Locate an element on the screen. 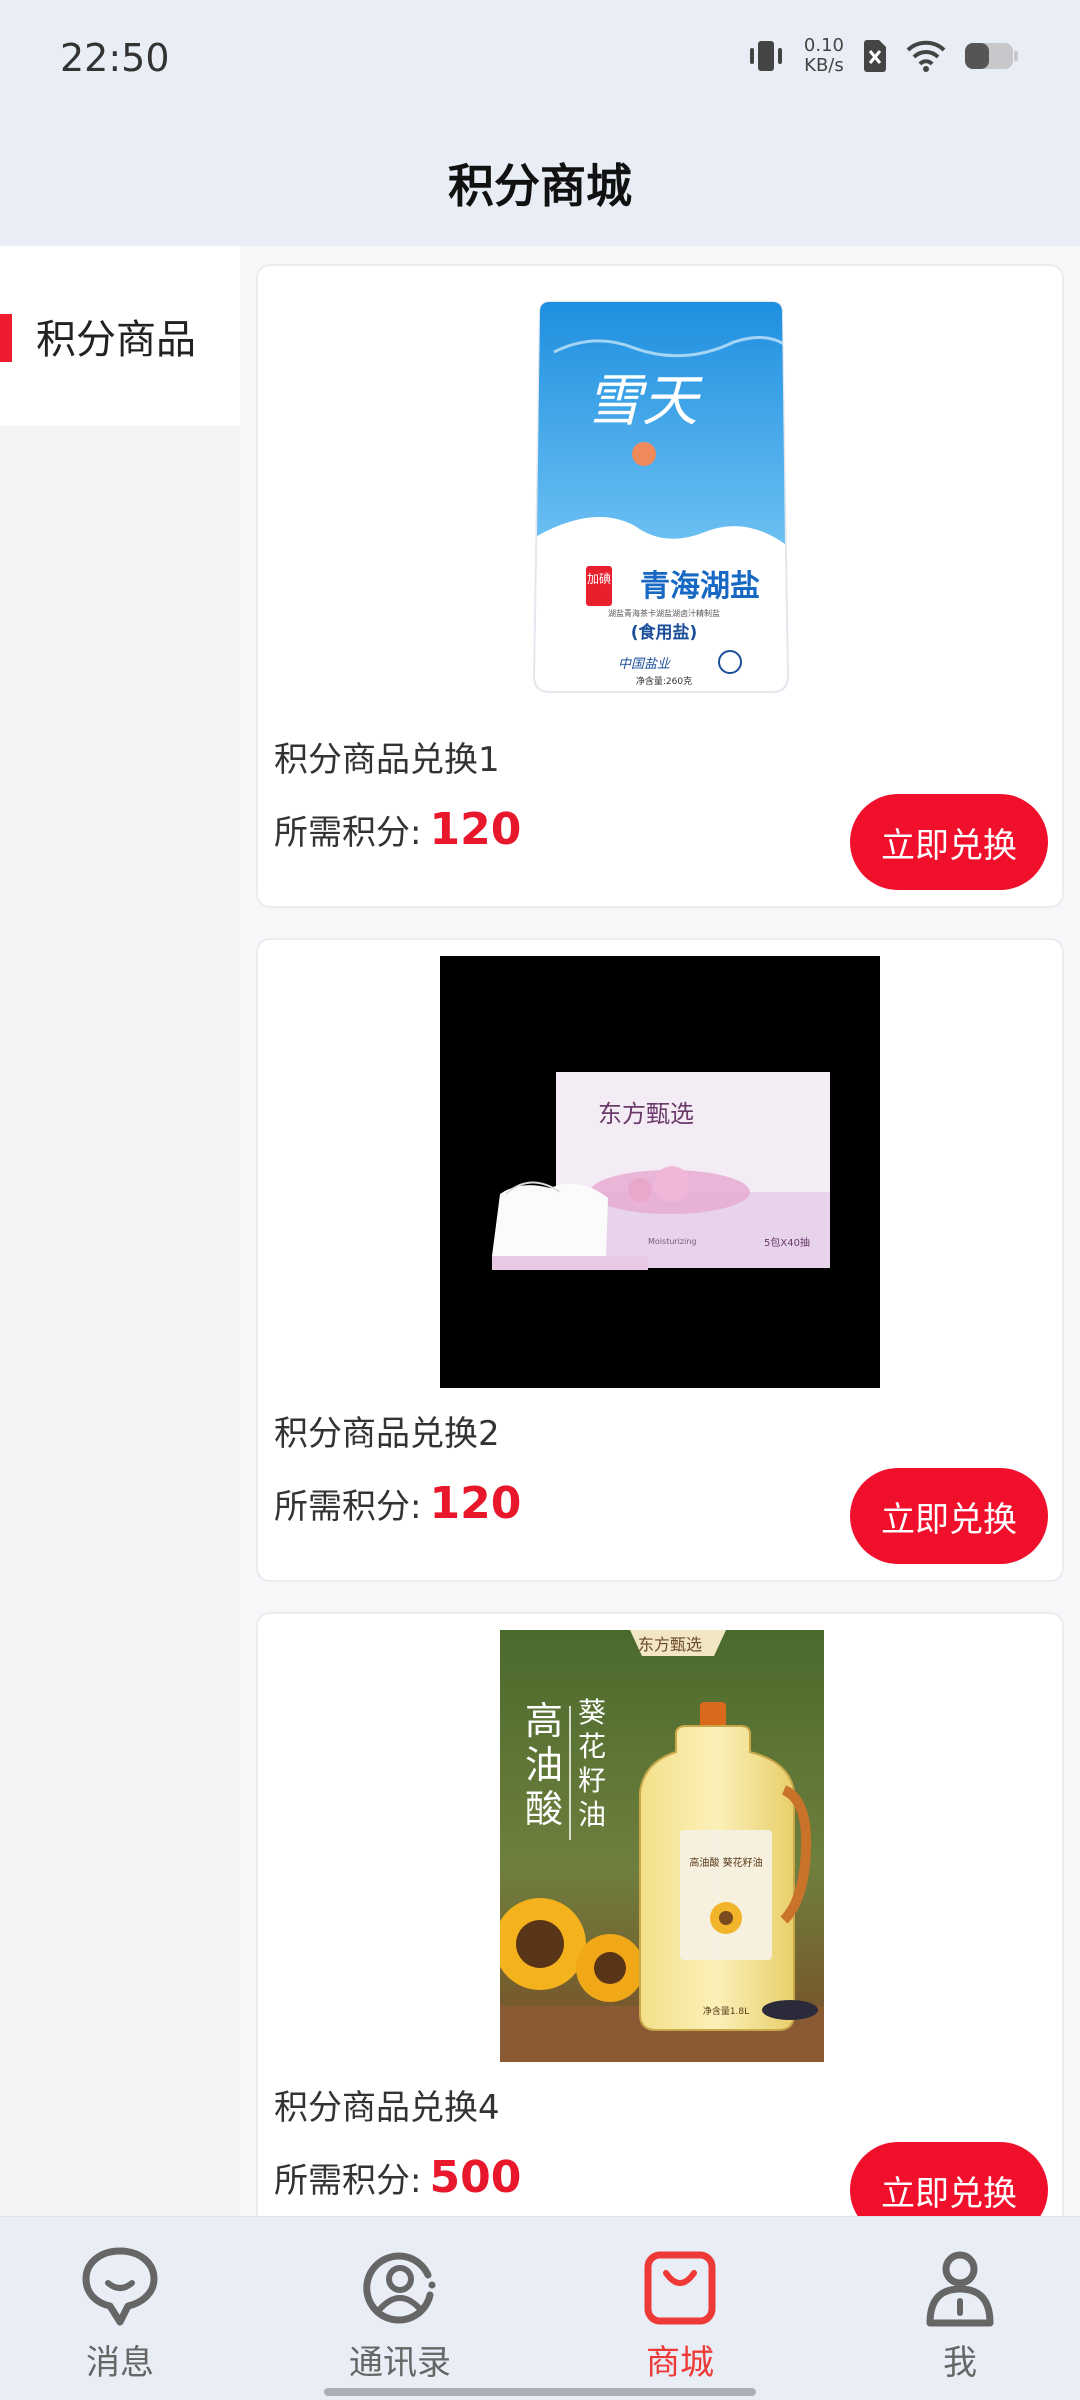  salt-net-text: 净含量:260克 is located at coordinates (664, 681).